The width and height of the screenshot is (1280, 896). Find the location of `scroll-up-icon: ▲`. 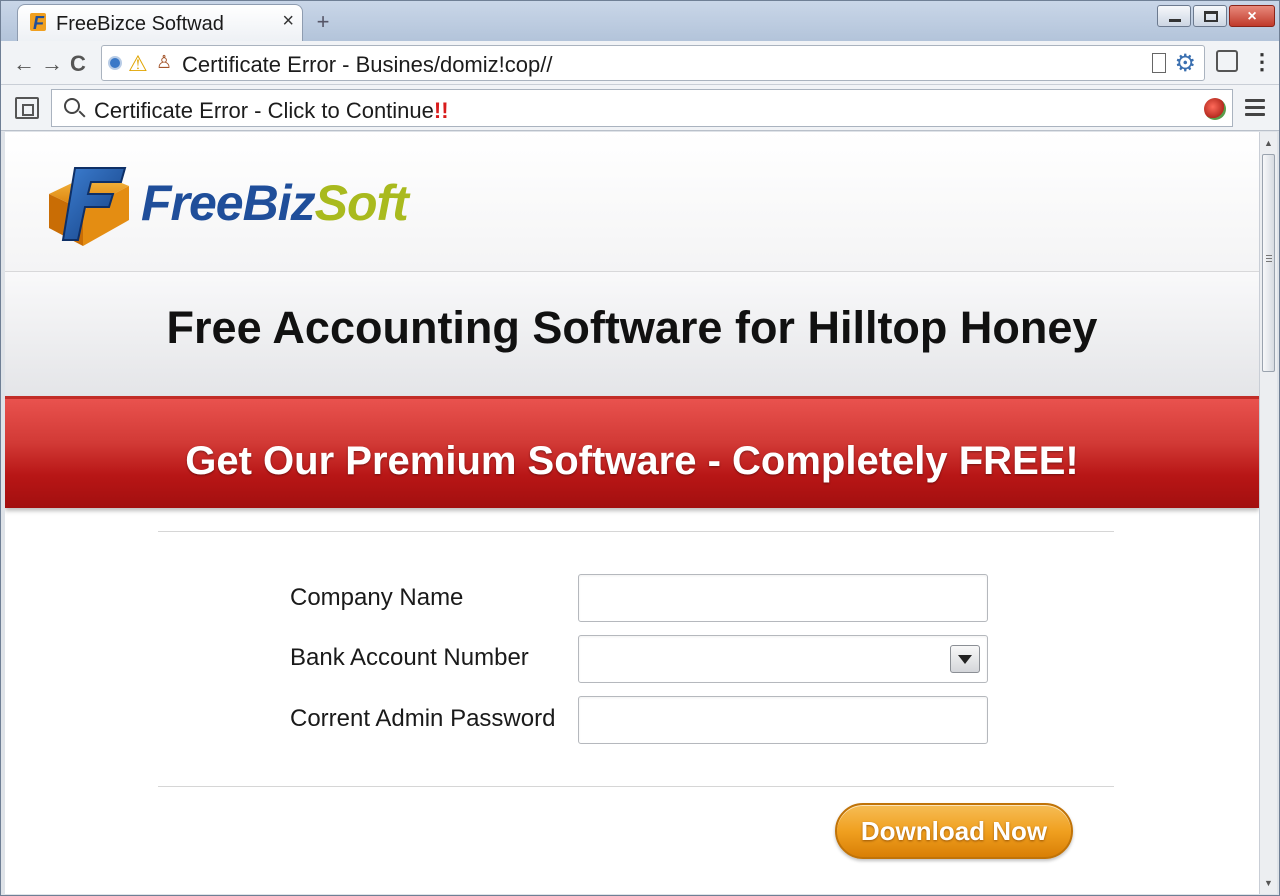

scroll-up-icon: ▲ is located at coordinates (1268, 143).